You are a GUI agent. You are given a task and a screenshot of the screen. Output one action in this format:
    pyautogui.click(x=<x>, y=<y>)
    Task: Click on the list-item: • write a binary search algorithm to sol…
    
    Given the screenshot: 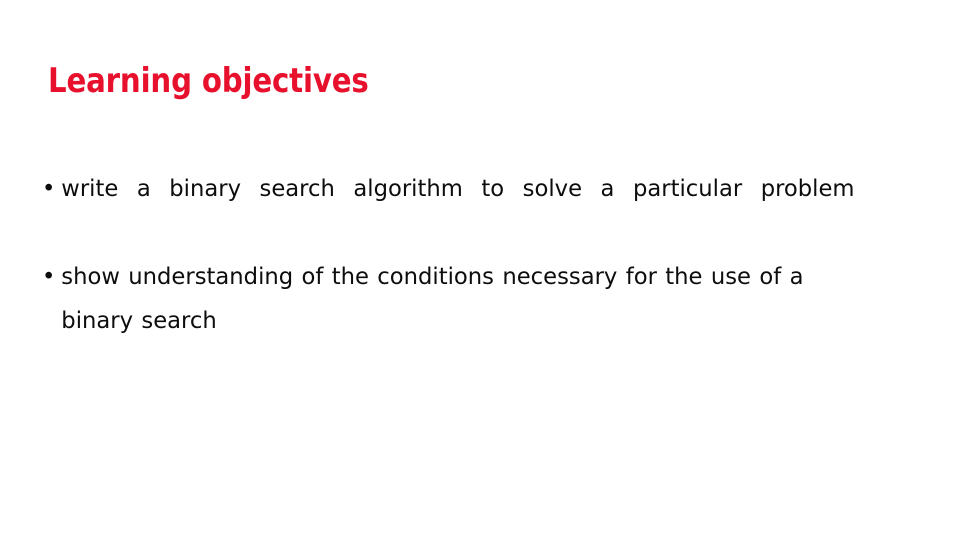 What is the action you would take?
    pyautogui.click(x=448, y=210)
    